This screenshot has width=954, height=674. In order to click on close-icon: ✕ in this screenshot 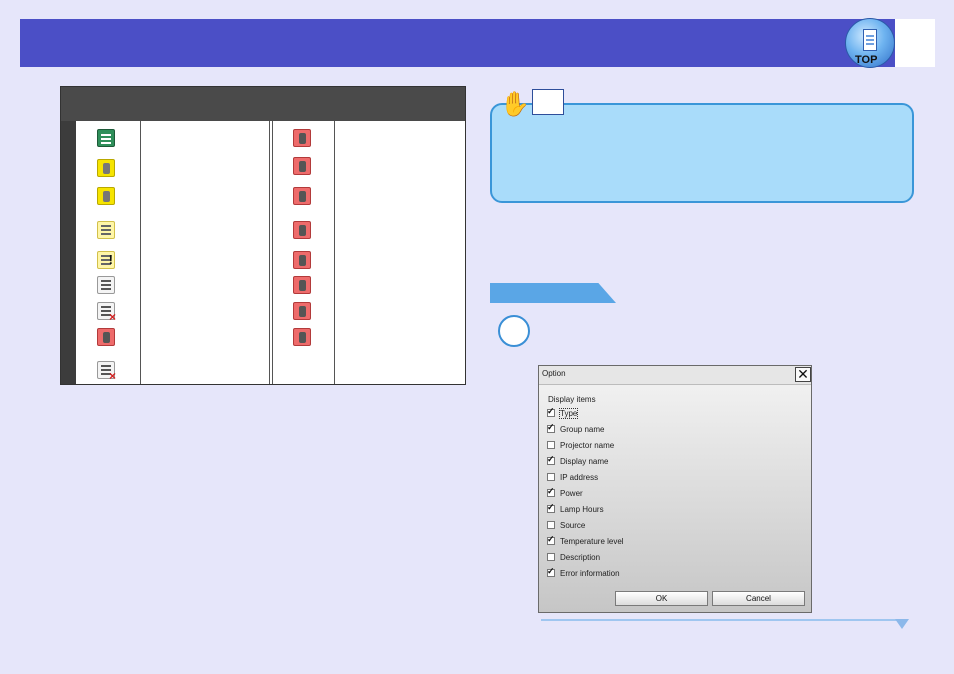, I will do `click(803, 374)`.